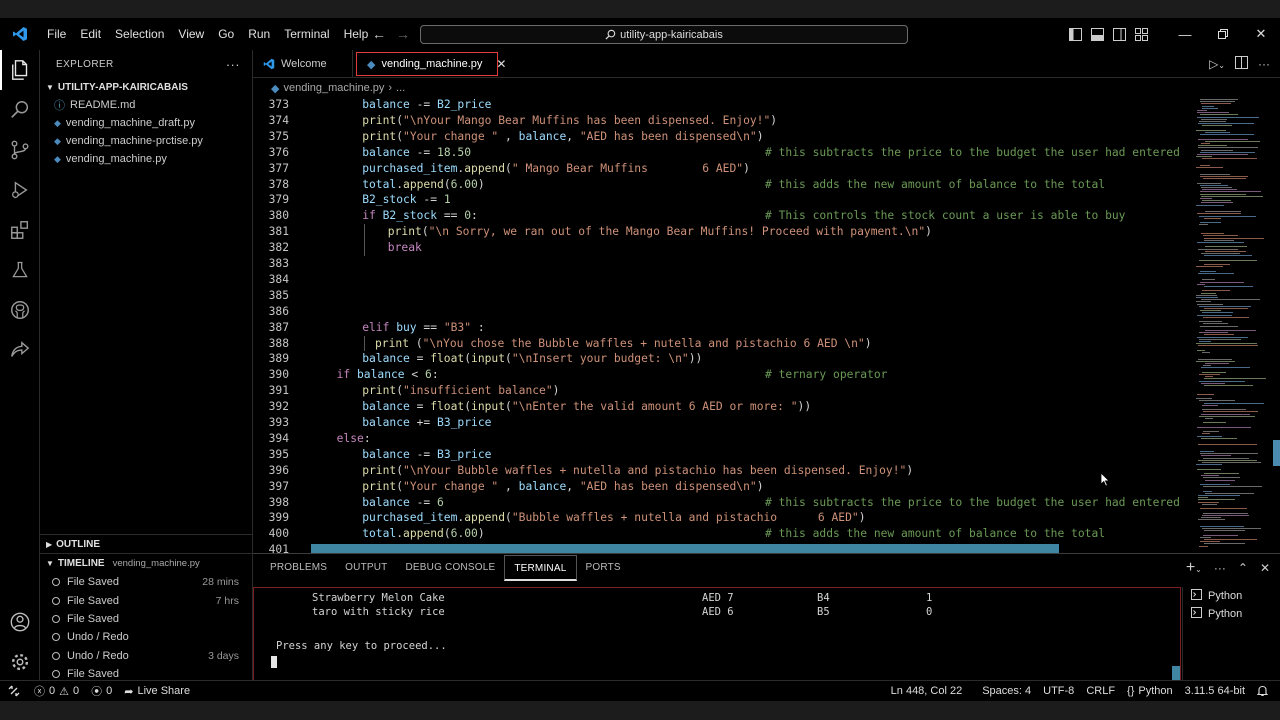 This screenshot has height=720, width=1280. What do you see at coordinates (278, 311) in the screenshot?
I see `line-number: 386` at bounding box center [278, 311].